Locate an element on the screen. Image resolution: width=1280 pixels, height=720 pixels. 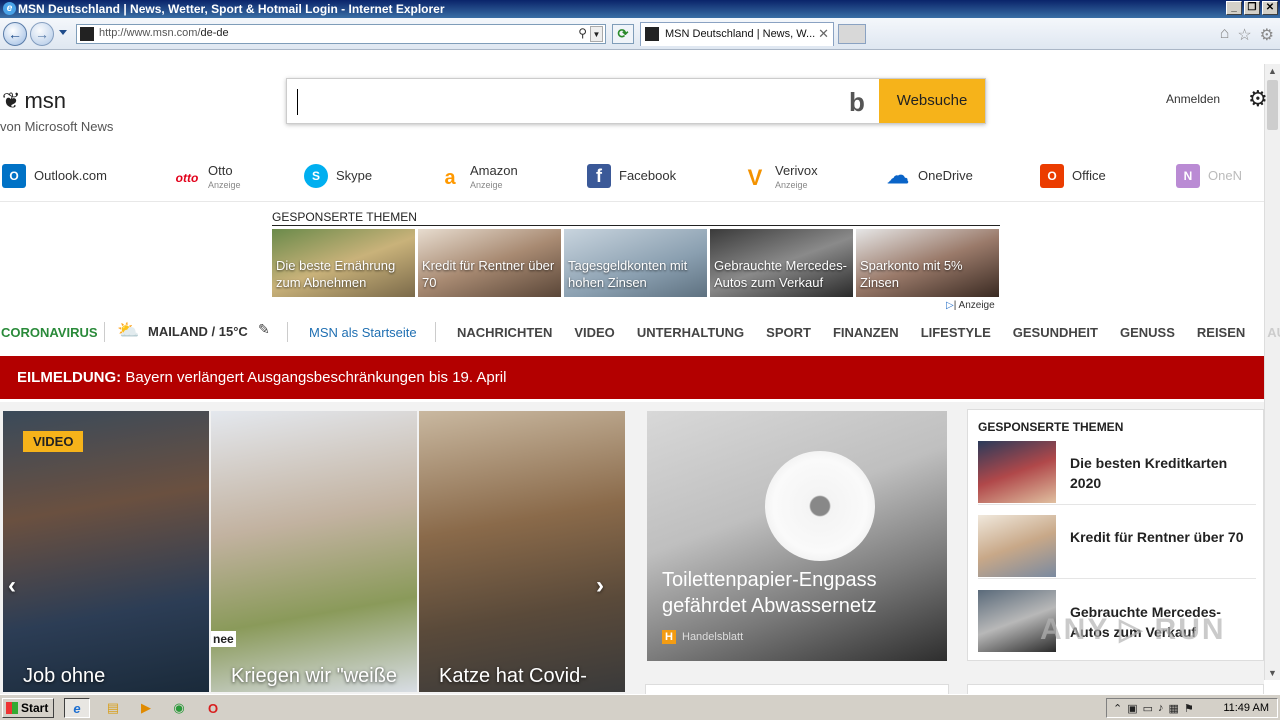
sponsored-tile: Gebrauchte Mercedes-Autos zum Verkauf is located at coordinates (781, 263).